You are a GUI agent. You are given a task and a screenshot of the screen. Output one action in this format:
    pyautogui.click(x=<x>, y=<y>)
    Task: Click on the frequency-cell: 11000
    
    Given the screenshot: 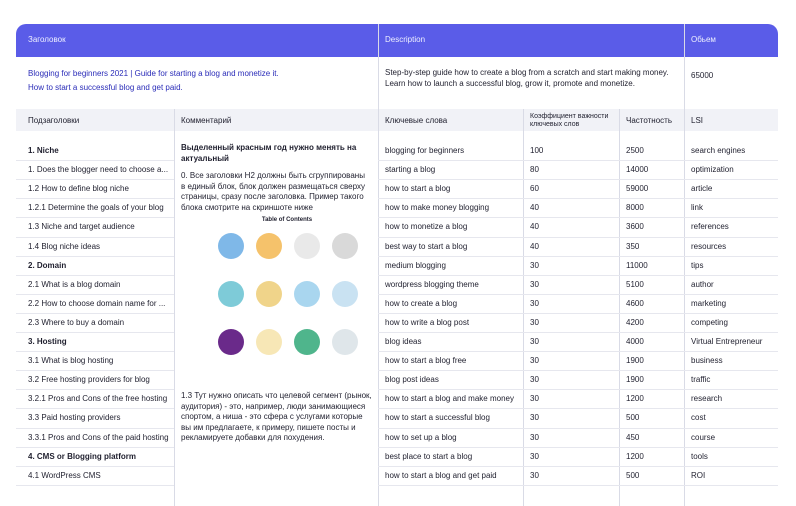 What is the action you would take?
    pyautogui.click(x=637, y=266)
    